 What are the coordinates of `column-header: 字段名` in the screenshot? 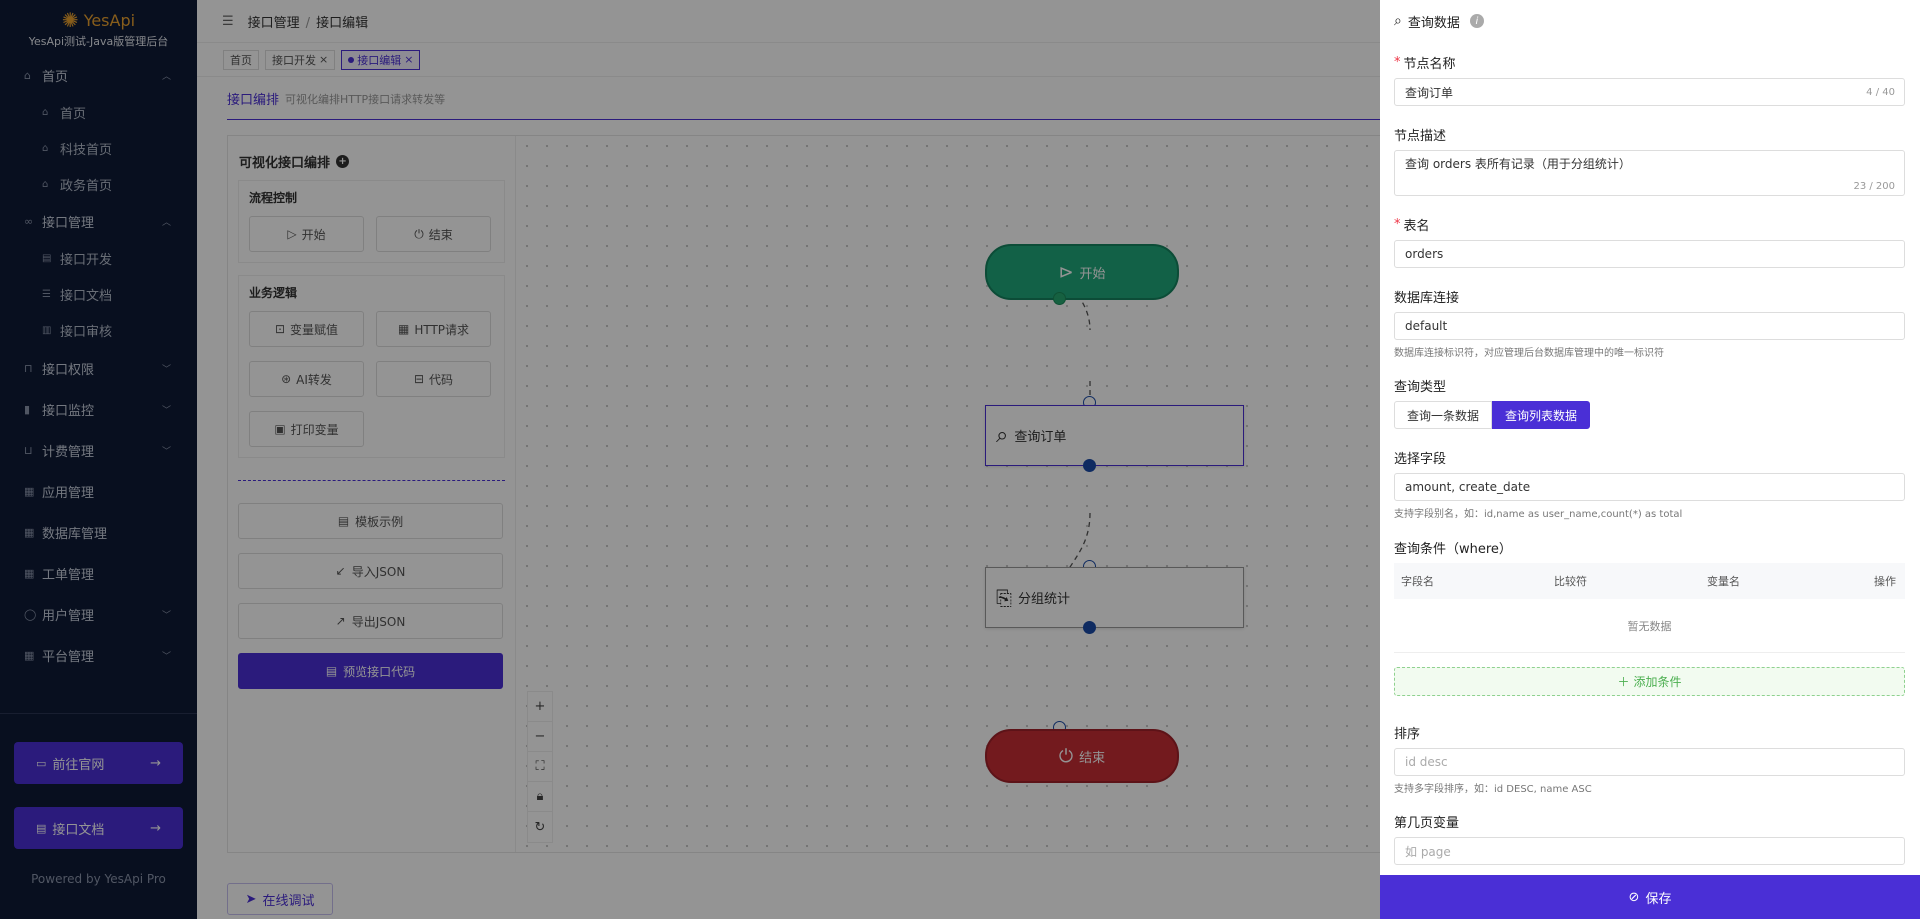 It's located at (1417, 581).